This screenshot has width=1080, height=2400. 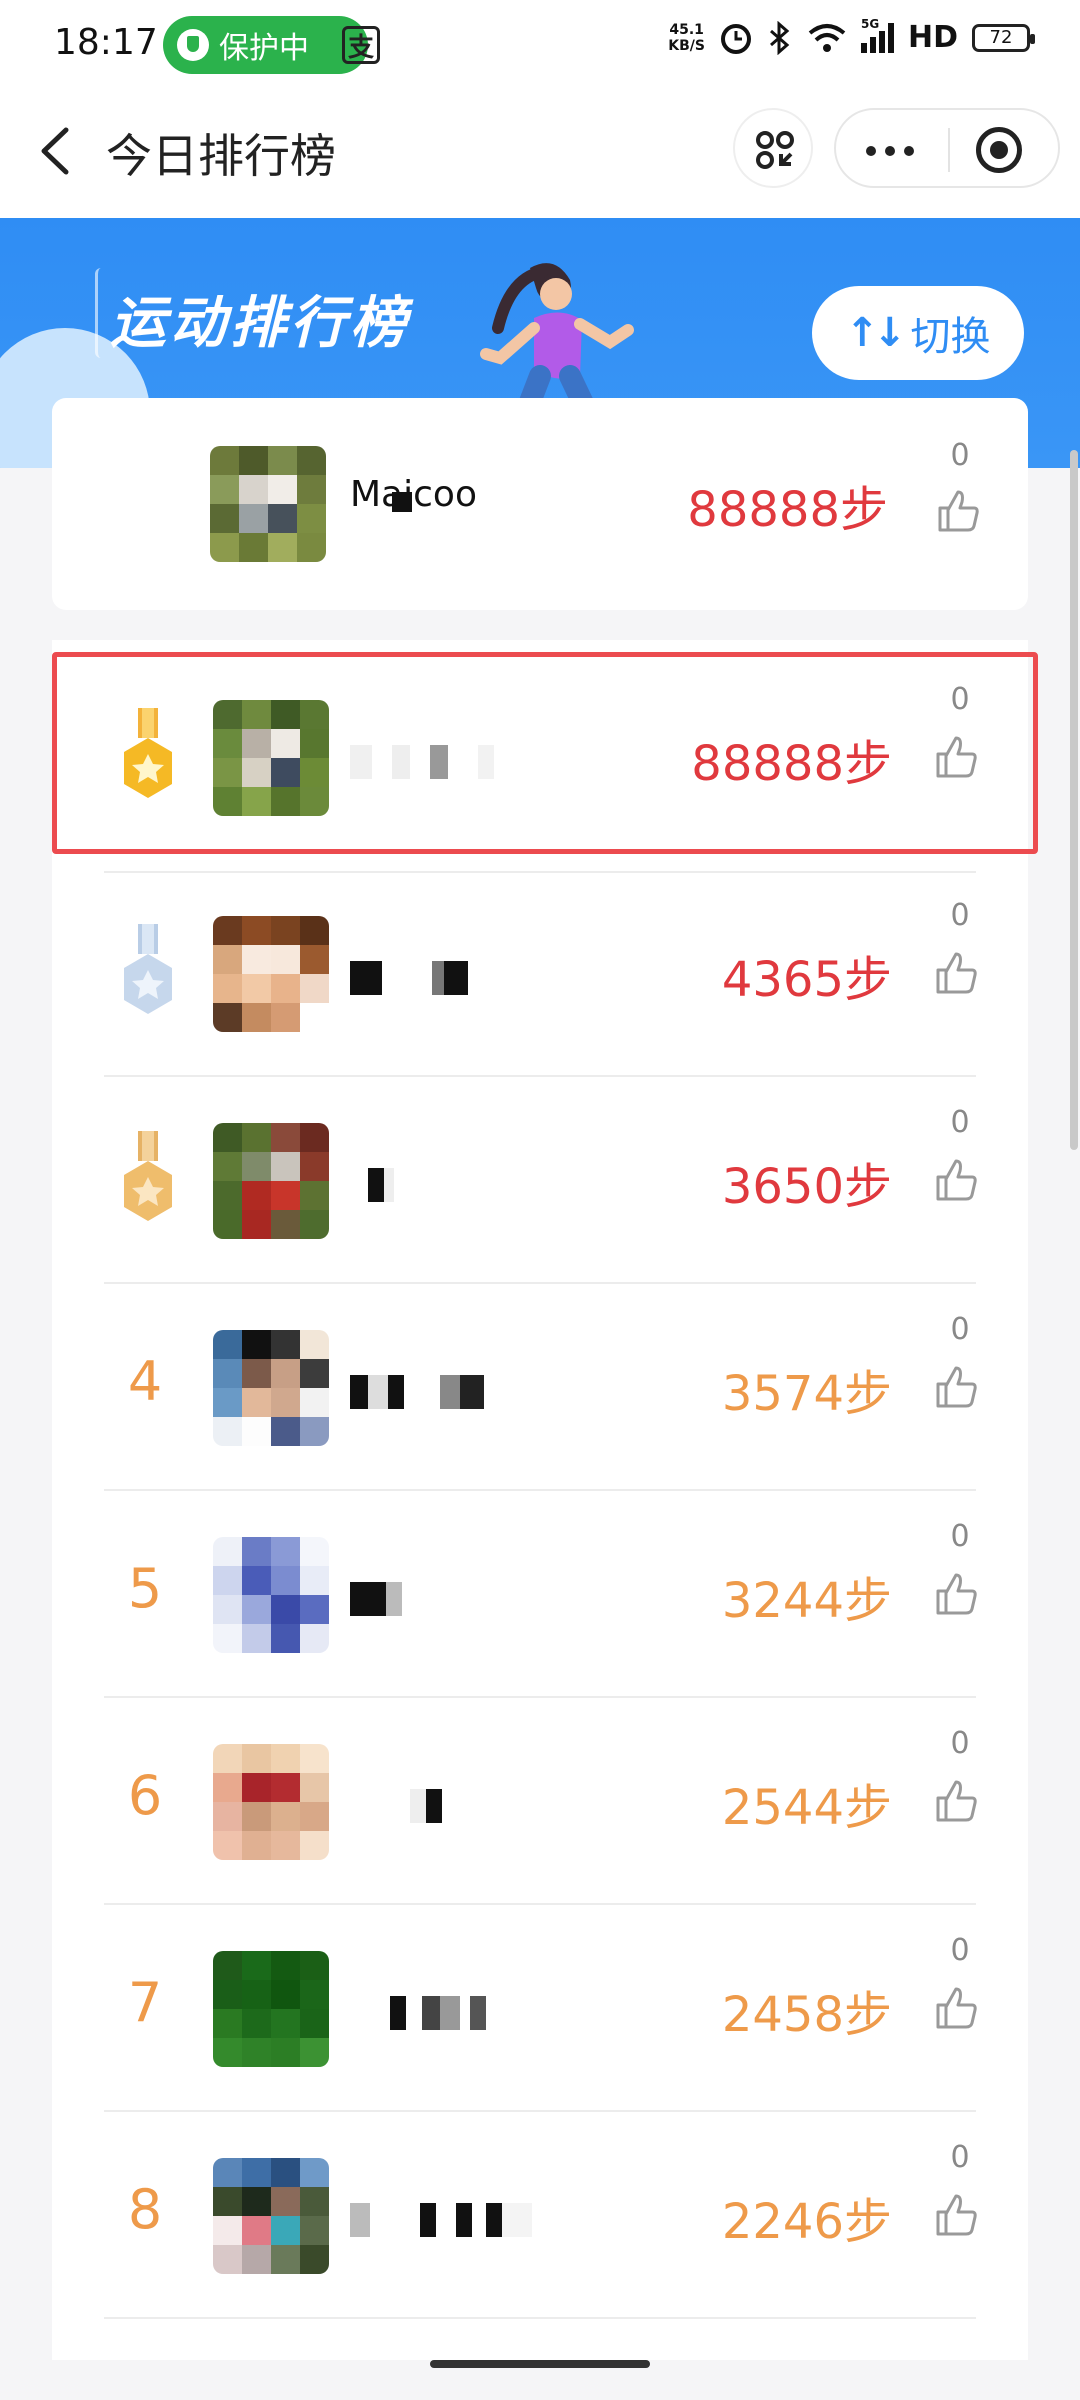 I want to click on banner-title: 运动排行榜, so click(x=260, y=323).